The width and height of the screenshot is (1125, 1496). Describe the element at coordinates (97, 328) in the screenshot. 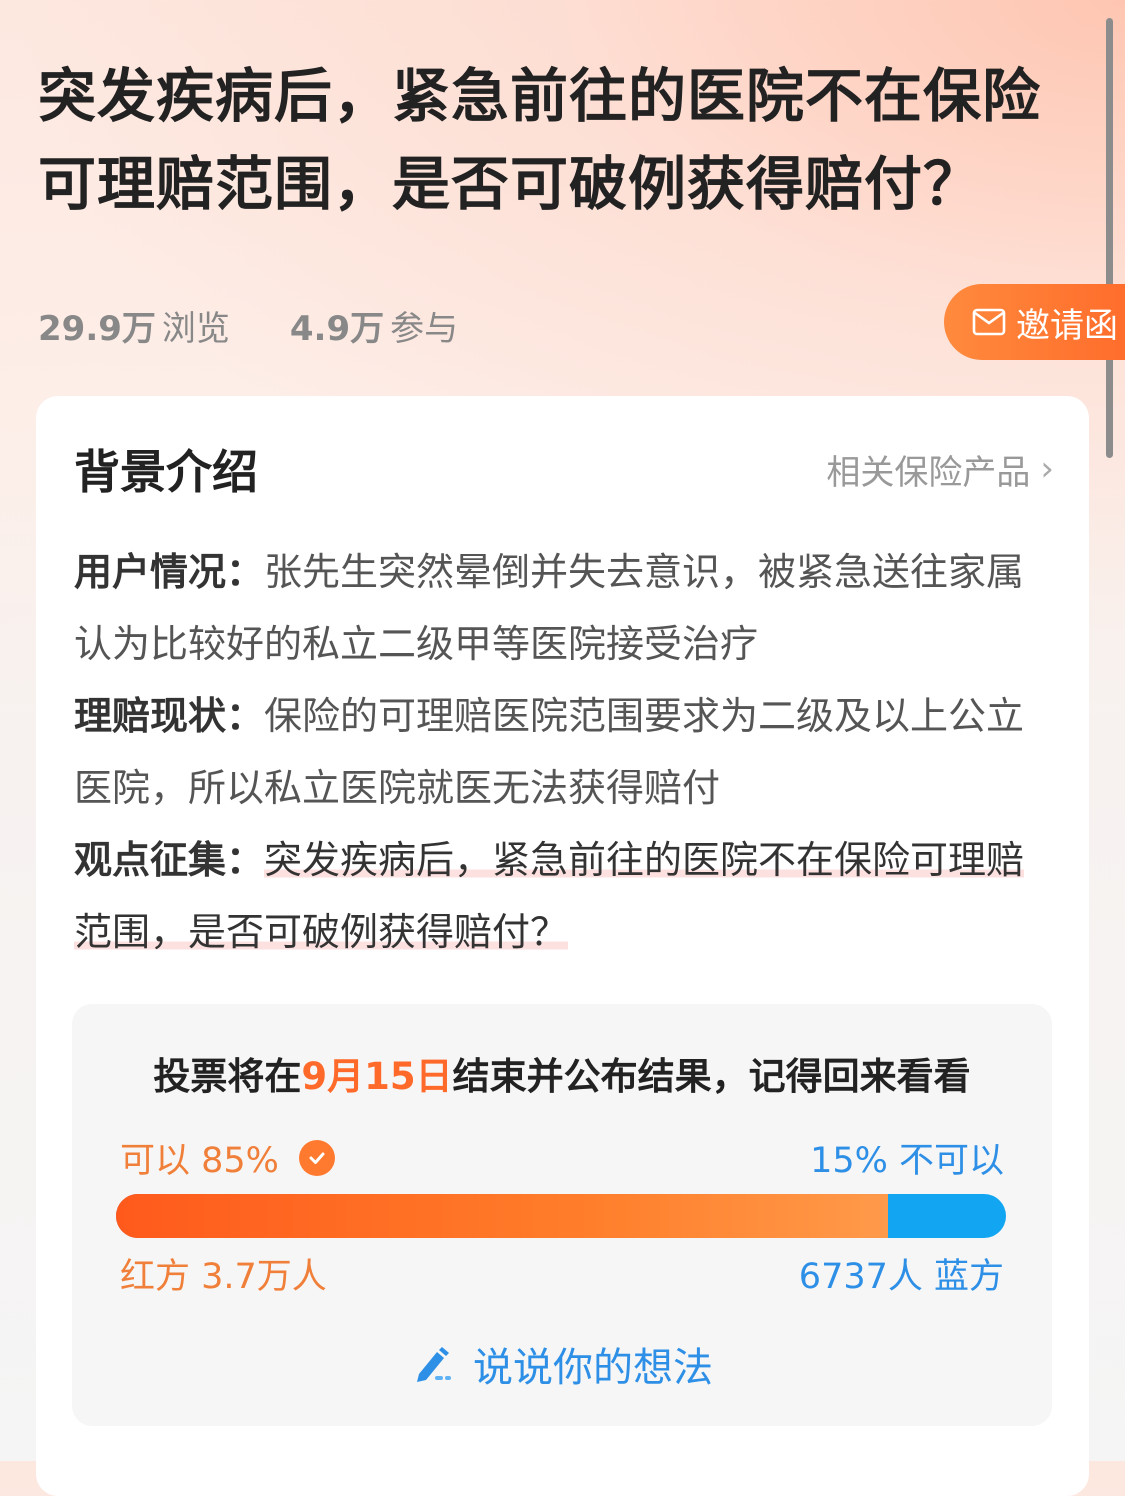

I see `views-count: 29.9万` at that location.